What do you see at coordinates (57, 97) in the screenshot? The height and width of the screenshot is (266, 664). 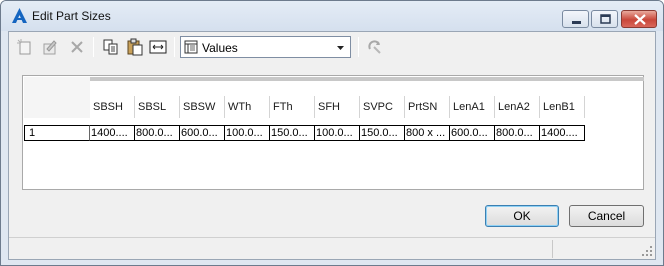 I see `grid-corner` at bounding box center [57, 97].